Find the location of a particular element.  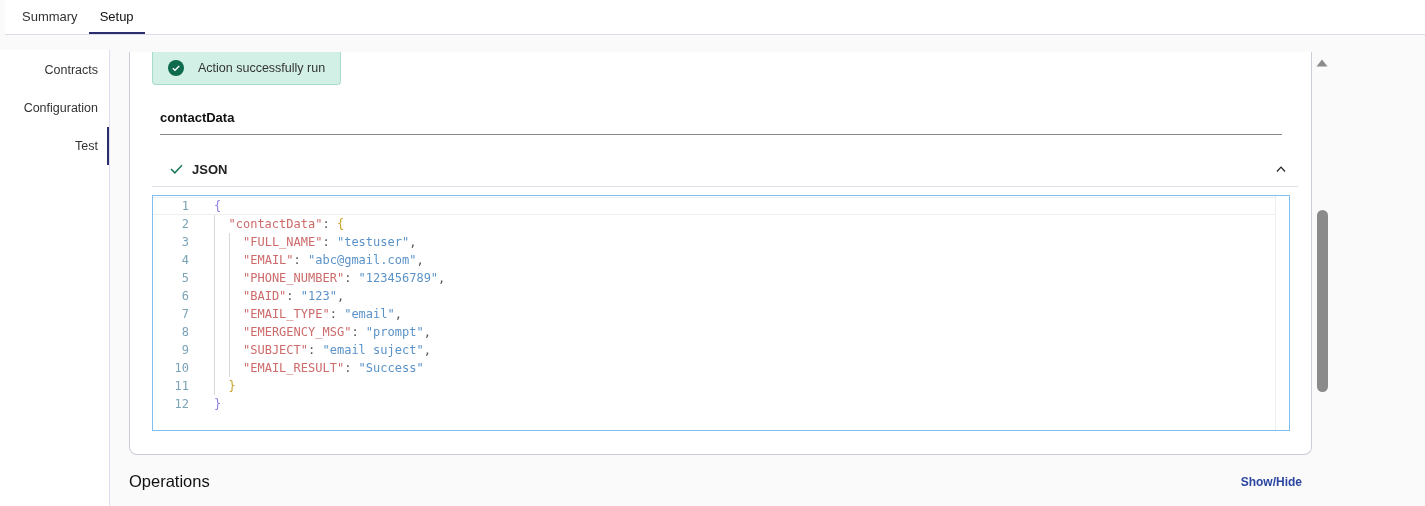

line-number: 7 is located at coordinates (184, 314).